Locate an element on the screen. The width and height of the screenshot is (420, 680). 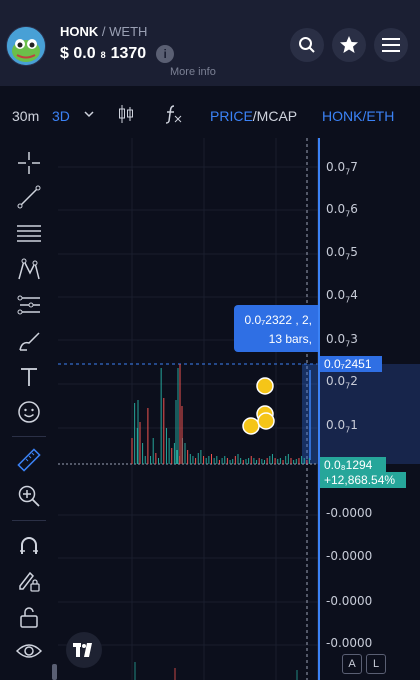
magnet-tool is located at coordinates (29, 546).